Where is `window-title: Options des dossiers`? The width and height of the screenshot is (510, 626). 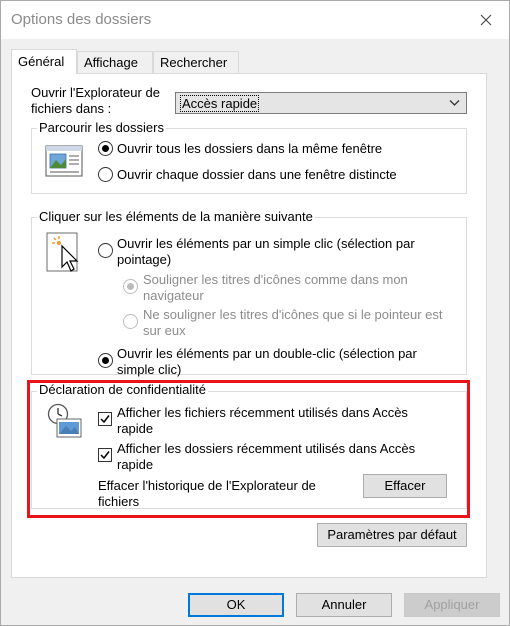
window-title: Options des dossiers is located at coordinates (81, 19).